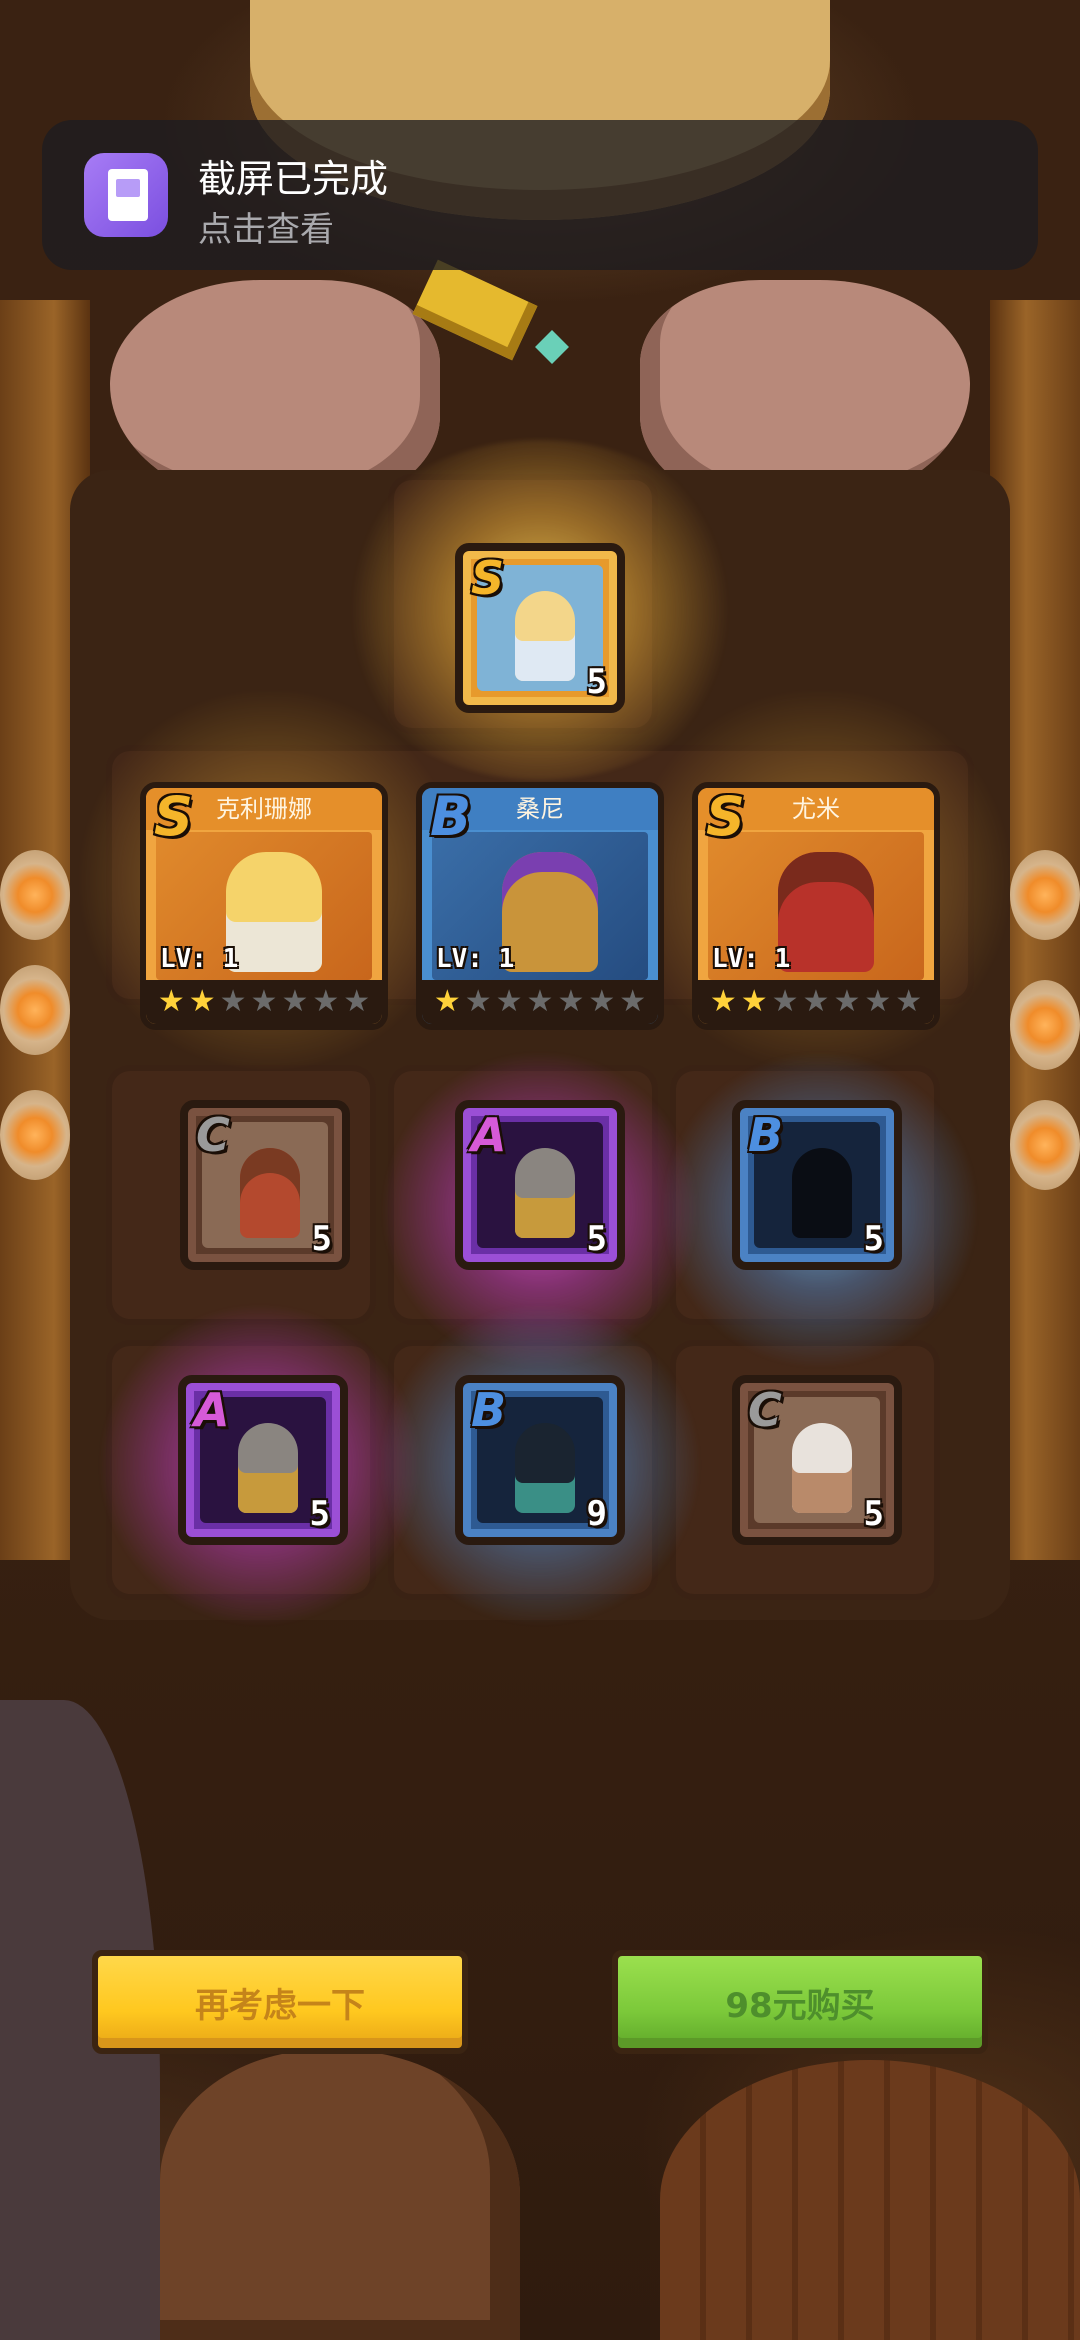  I want to click on buy-button: 98元购买, so click(800, 2002).